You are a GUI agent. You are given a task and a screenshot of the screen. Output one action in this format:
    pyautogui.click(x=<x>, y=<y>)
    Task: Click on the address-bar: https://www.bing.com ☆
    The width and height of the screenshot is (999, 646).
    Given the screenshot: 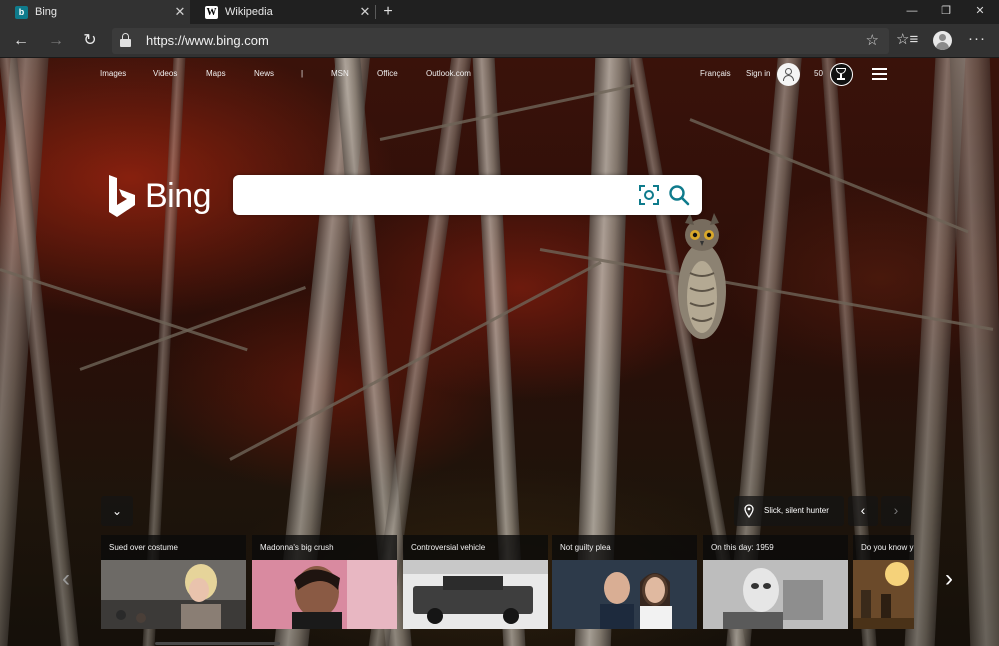 What is the action you would take?
    pyautogui.click(x=500, y=41)
    